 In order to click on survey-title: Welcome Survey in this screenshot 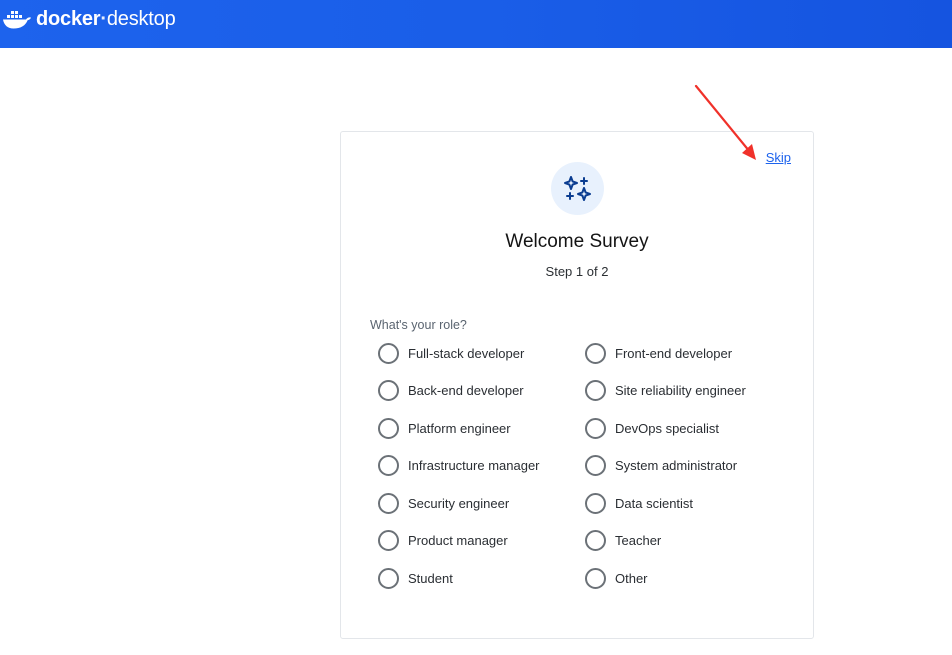, I will do `click(577, 241)`.